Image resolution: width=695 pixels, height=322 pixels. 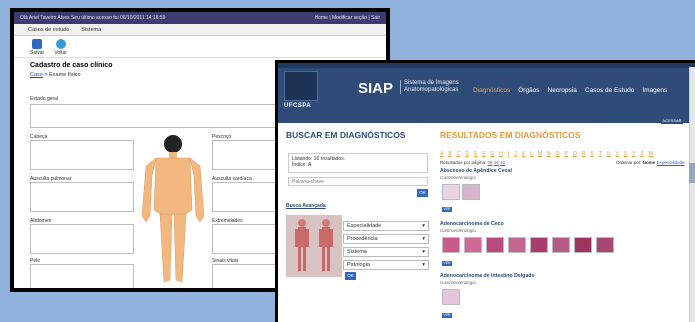 I want to click on alphabet-letter-i: I, so click(x=508, y=154).